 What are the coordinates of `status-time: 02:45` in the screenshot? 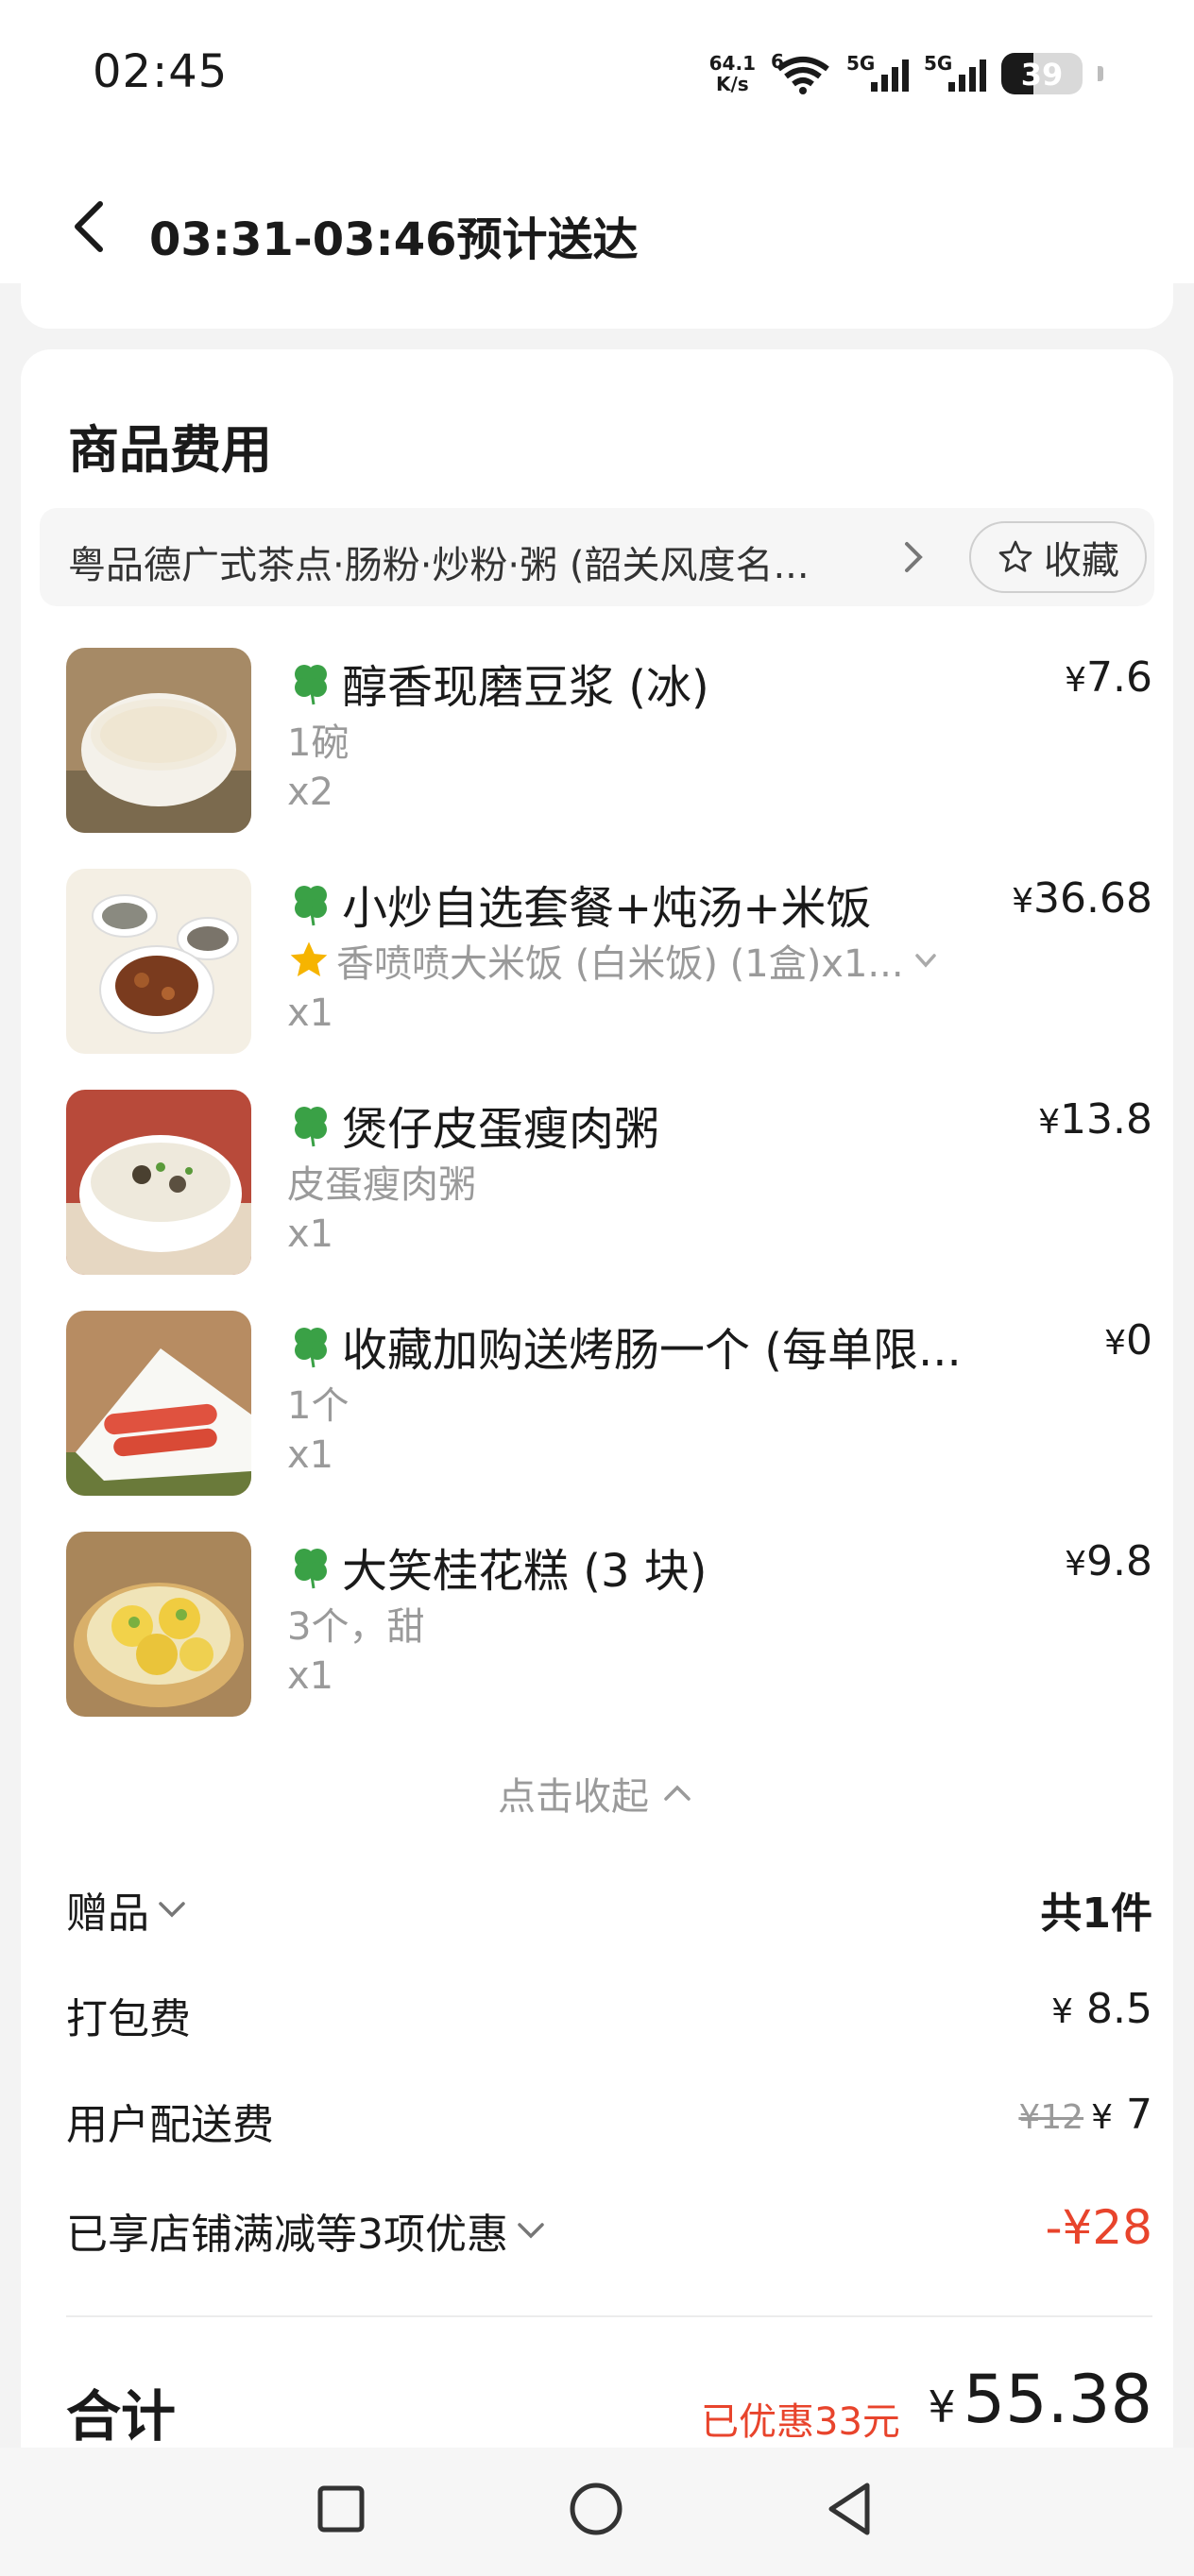 It's located at (161, 71).